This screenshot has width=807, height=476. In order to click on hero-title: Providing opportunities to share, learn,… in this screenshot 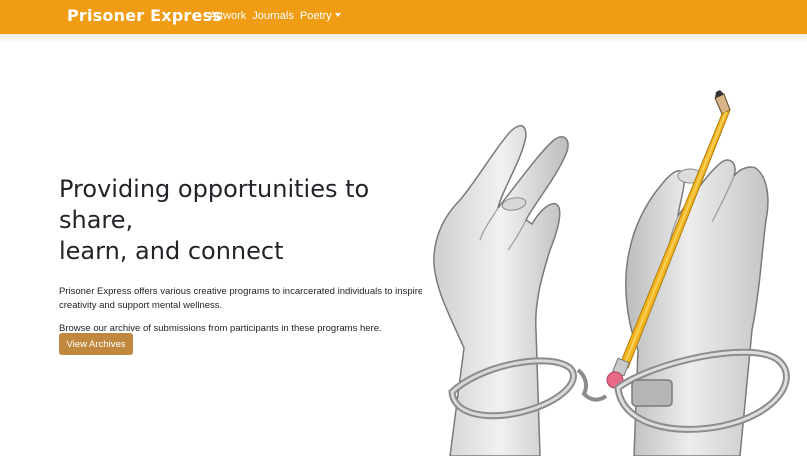, I will do `click(214, 220)`.